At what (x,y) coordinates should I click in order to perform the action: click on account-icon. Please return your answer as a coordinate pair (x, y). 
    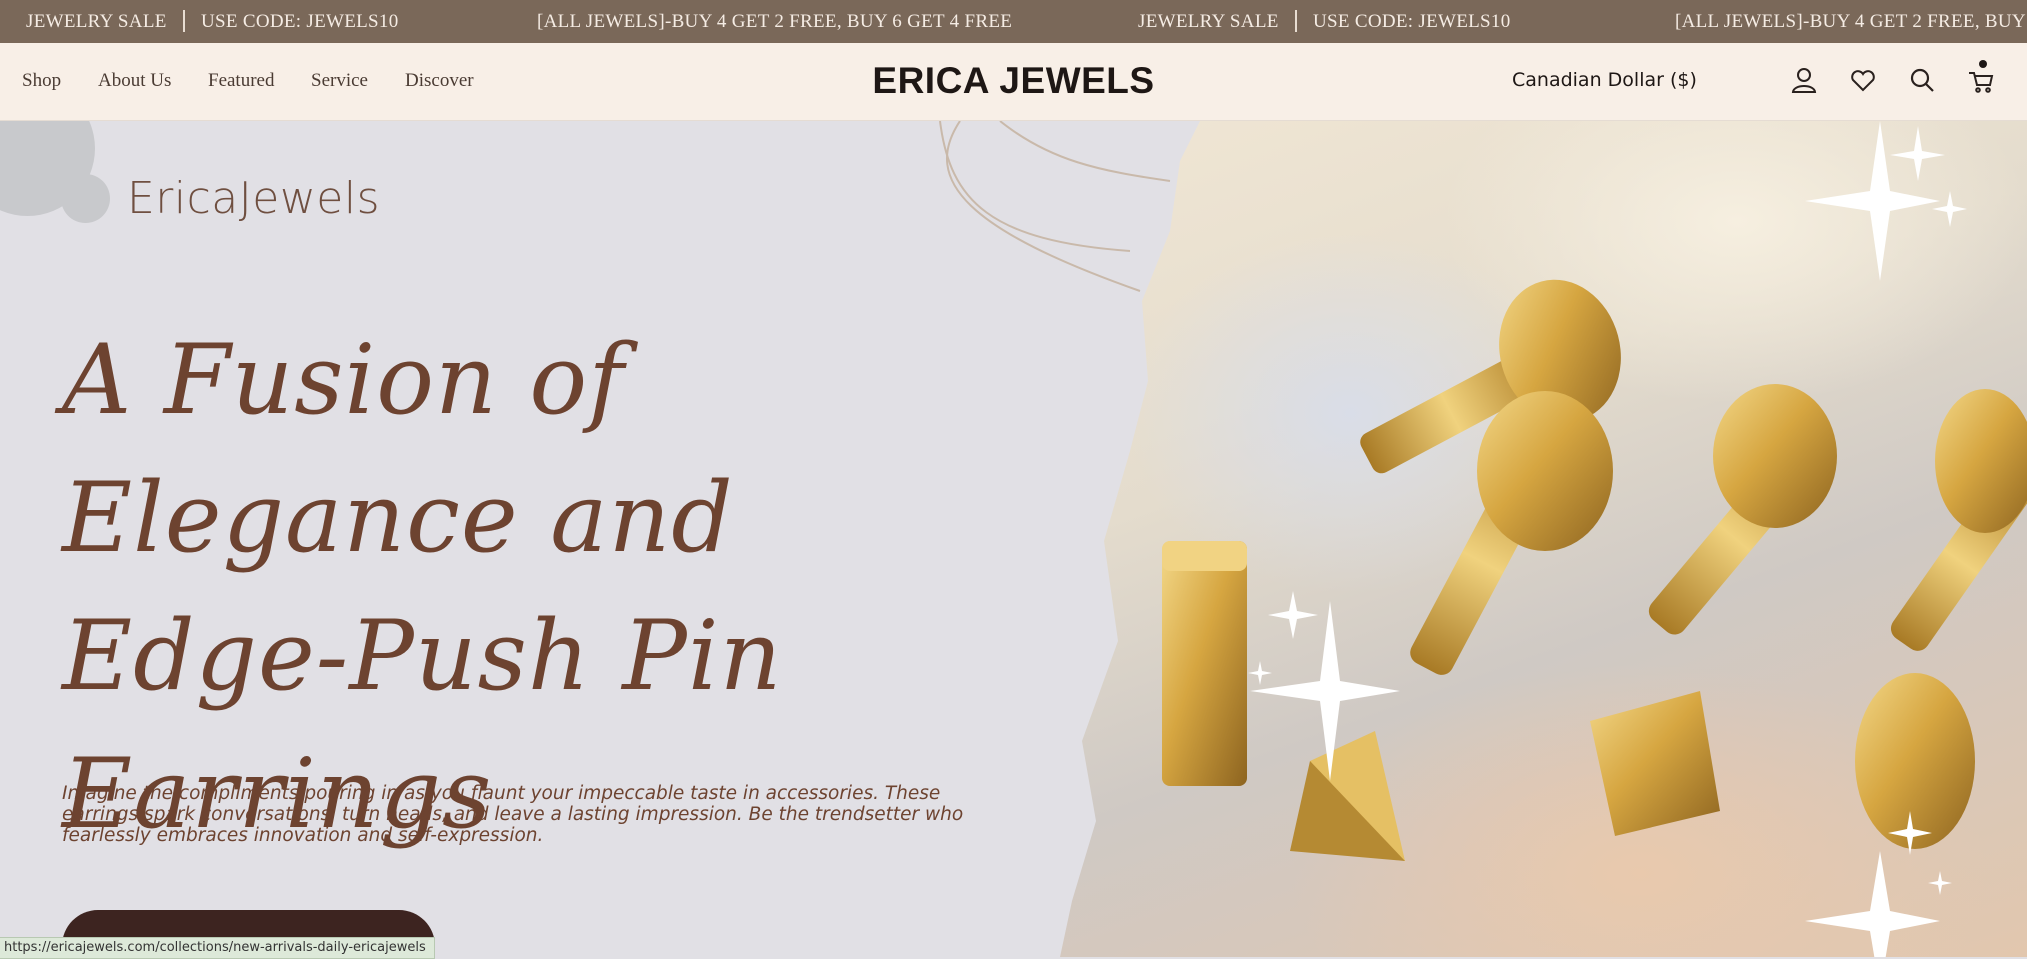
    Looking at the image, I should click on (1804, 80).